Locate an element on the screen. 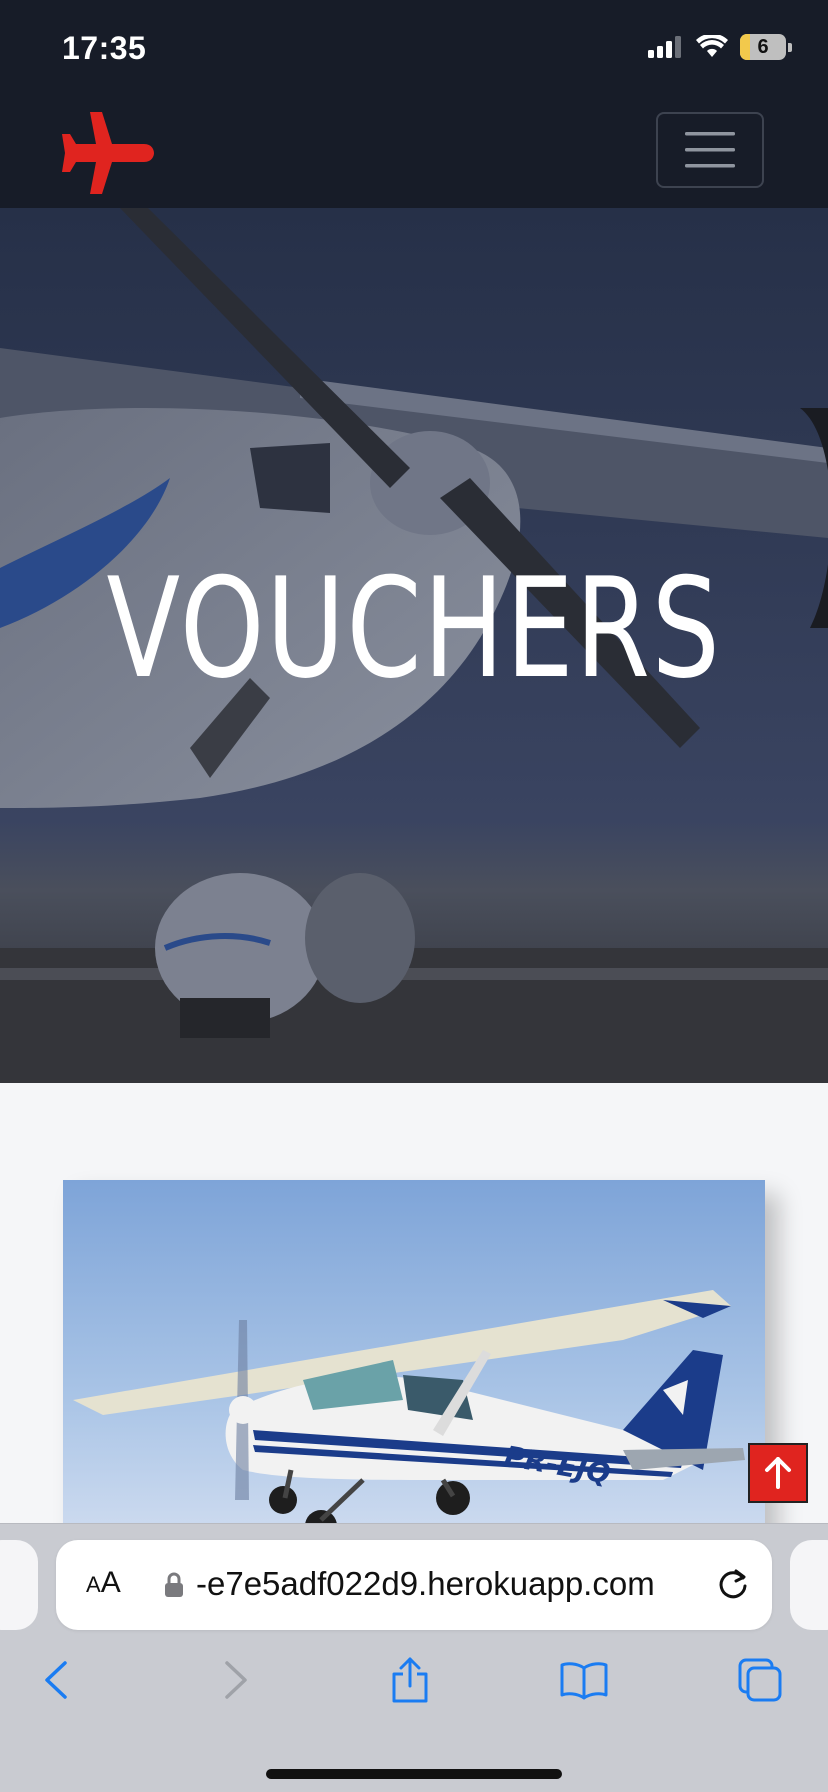 This screenshot has height=1792, width=828. battery-level: 6 is located at coordinates (763, 46).